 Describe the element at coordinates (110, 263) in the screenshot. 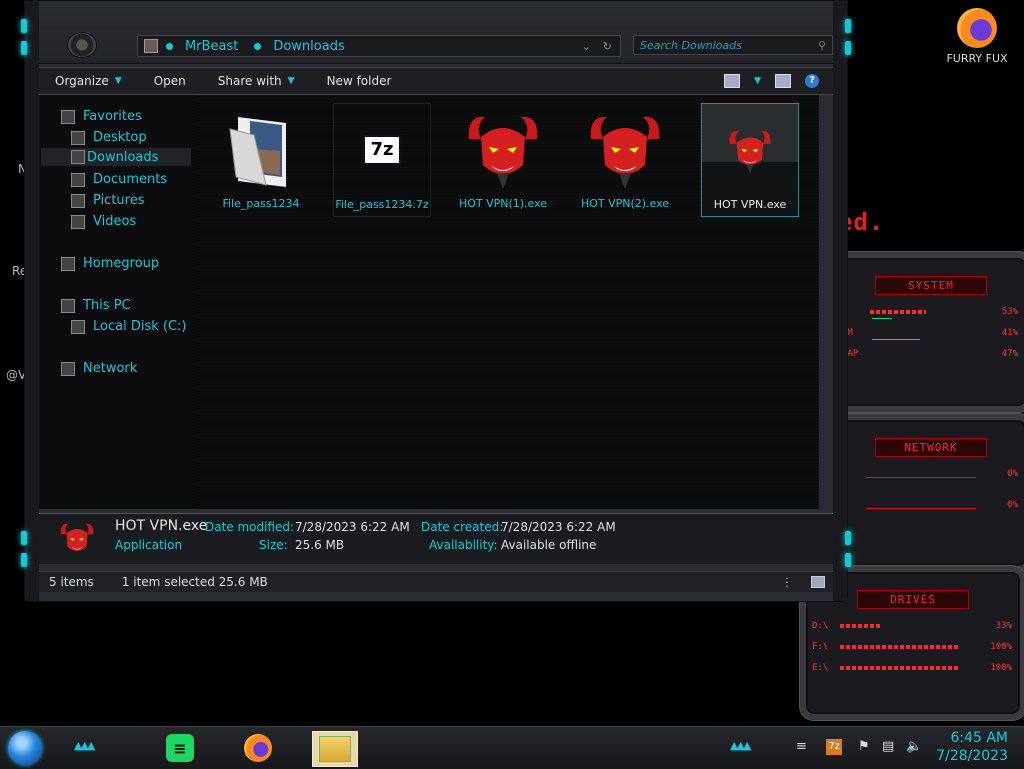

I see `nav-homegroup: Homegroup` at that location.